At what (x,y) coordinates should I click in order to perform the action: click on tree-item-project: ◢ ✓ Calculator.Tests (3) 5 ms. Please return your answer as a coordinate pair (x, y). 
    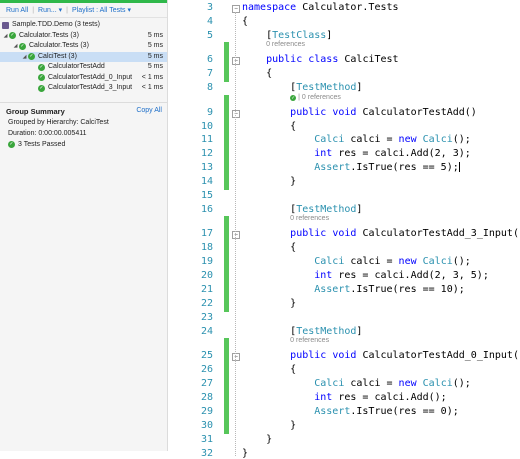
    Looking at the image, I should click on (83, 36).